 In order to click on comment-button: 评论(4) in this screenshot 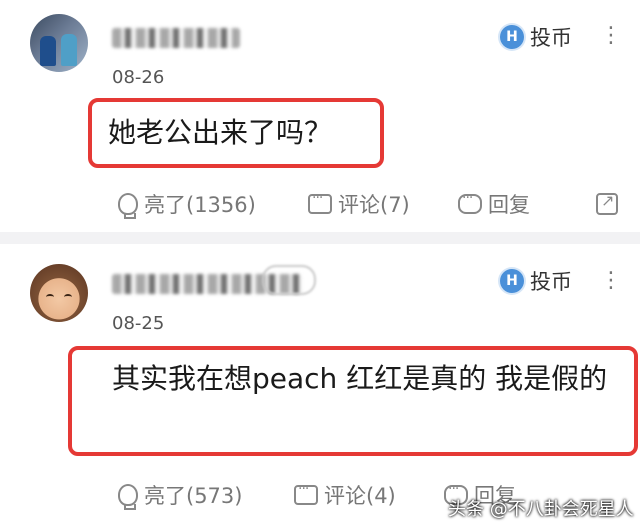, I will do `click(345, 495)`.